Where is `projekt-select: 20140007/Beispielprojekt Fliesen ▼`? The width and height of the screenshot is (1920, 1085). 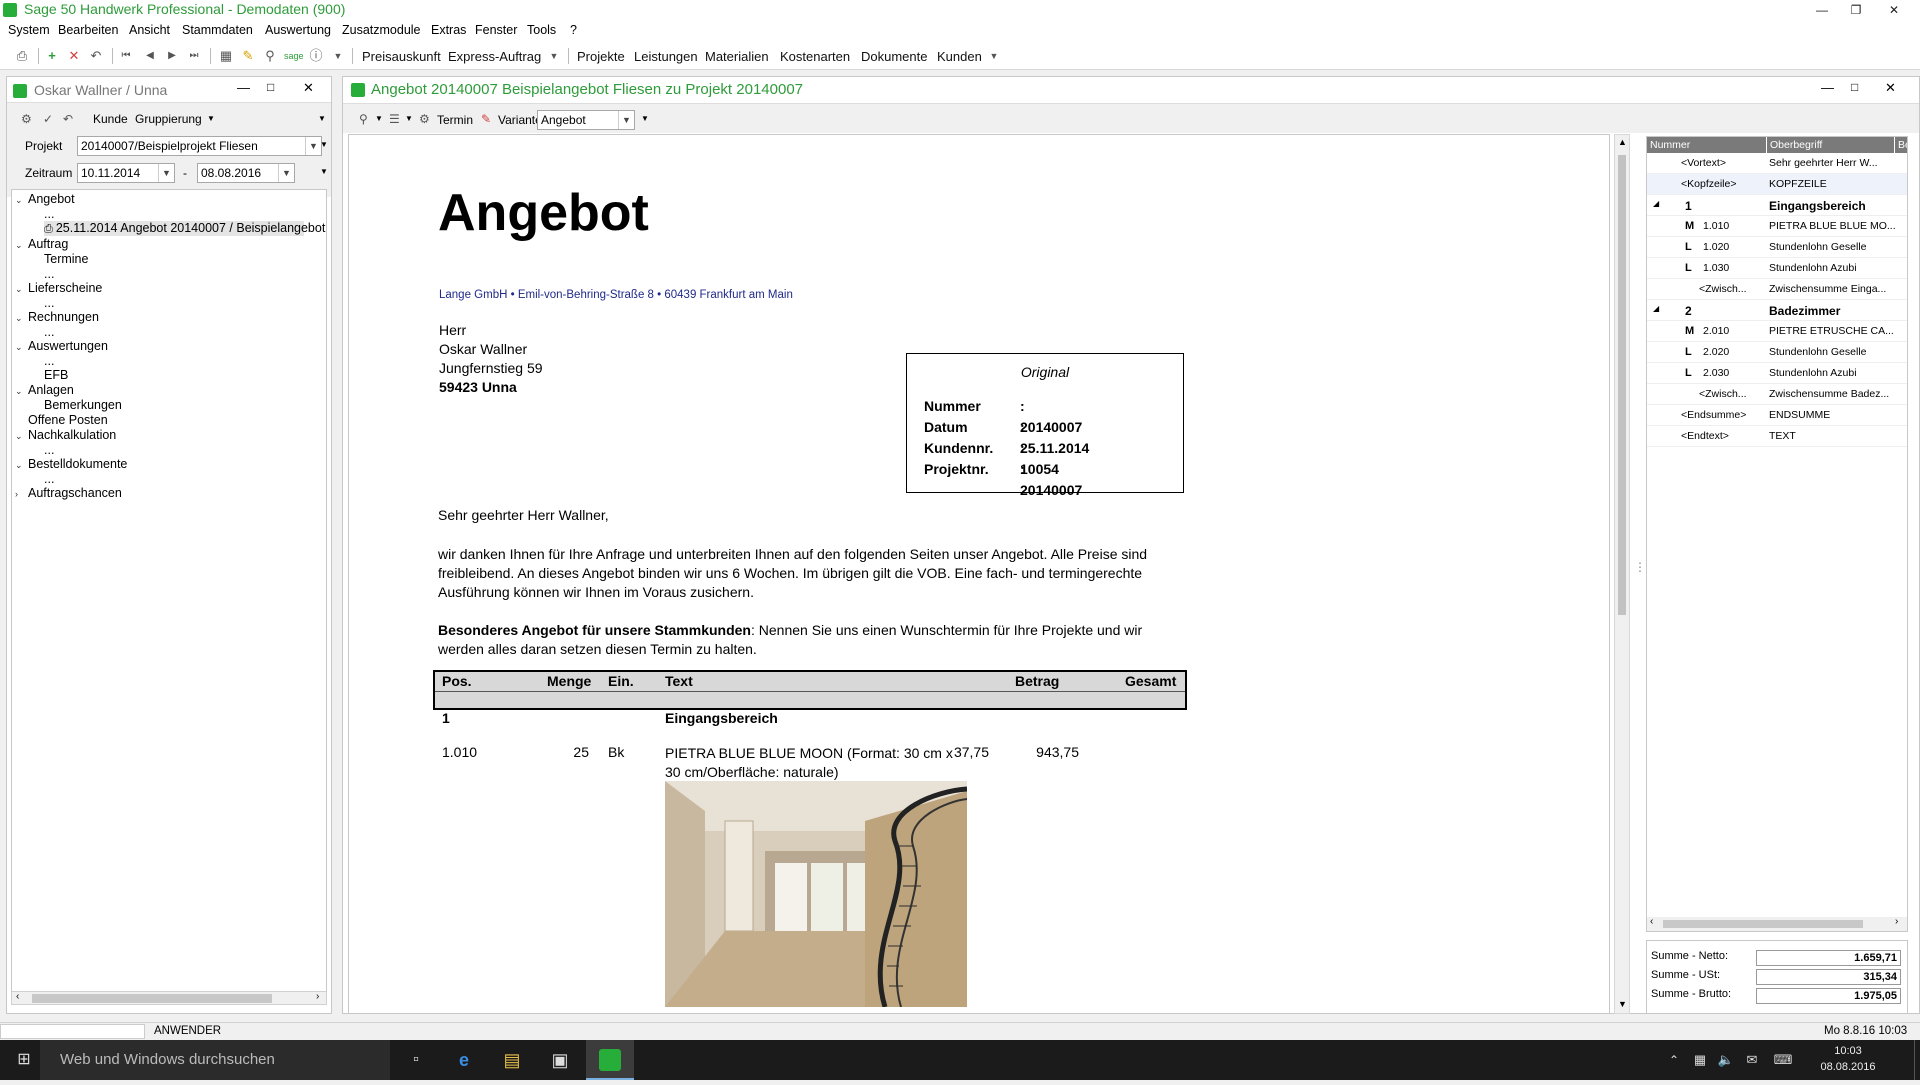 projekt-select: 20140007/Beispielprojekt Fliesen ▼ is located at coordinates (199, 146).